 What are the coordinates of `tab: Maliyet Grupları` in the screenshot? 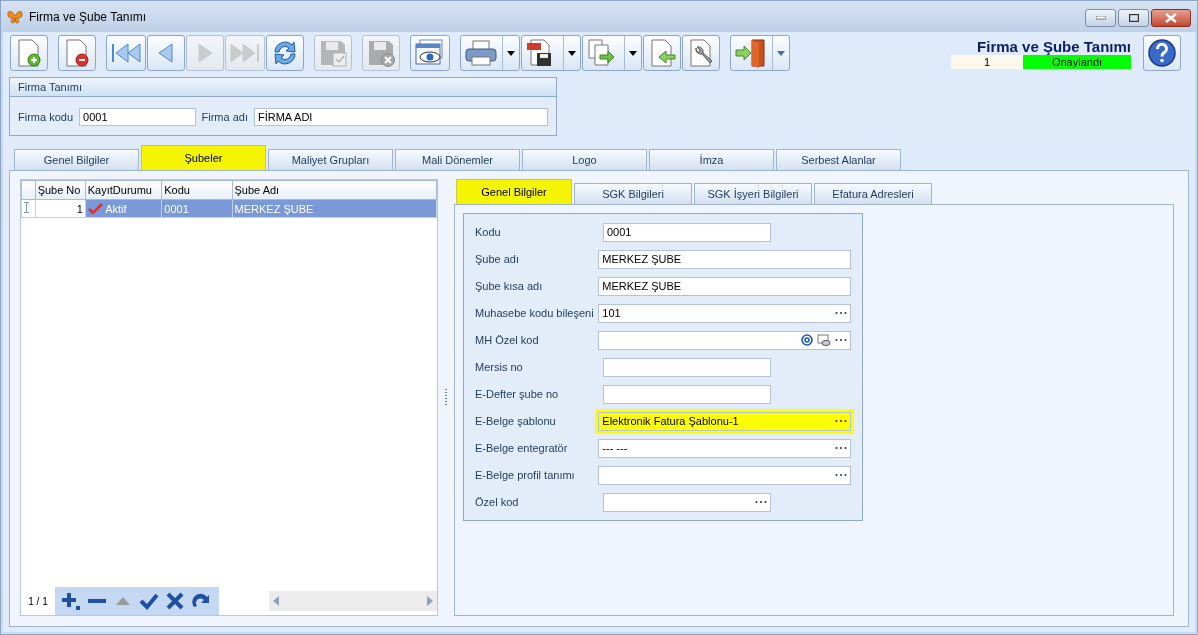 It's located at (330, 159).